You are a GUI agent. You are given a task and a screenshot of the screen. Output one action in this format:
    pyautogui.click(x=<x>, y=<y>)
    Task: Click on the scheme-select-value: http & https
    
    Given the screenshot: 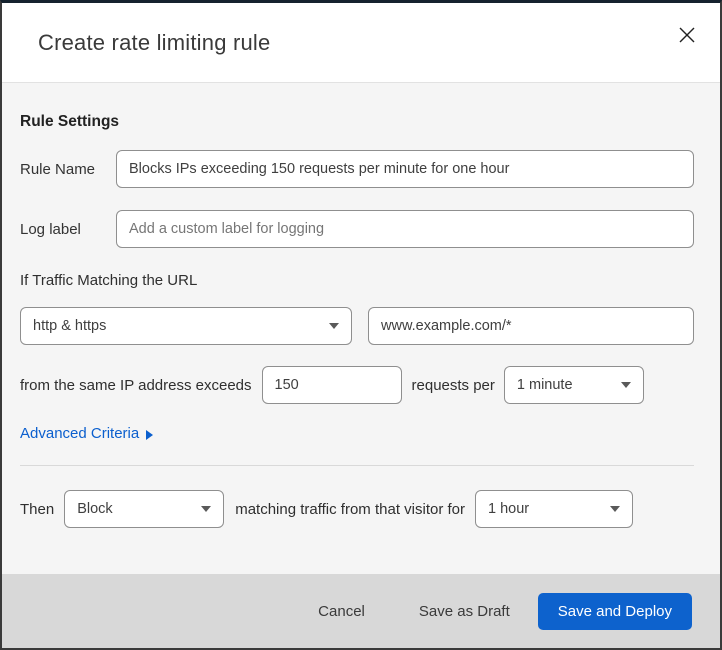 What is the action you would take?
    pyautogui.click(x=70, y=326)
    